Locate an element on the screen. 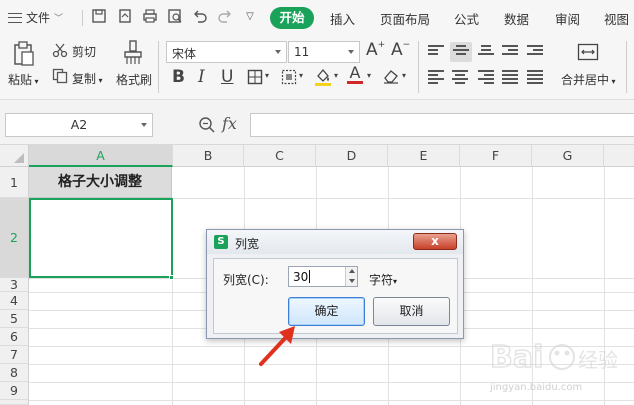 The width and height of the screenshot is (634, 405). formula-input is located at coordinates (442, 125).